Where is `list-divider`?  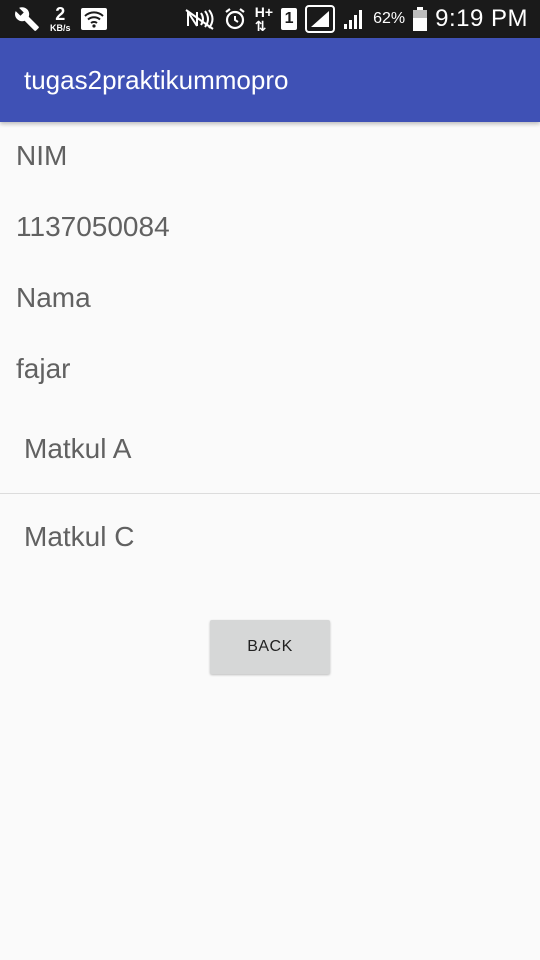
list-divider is located at coordinates (270, 493).